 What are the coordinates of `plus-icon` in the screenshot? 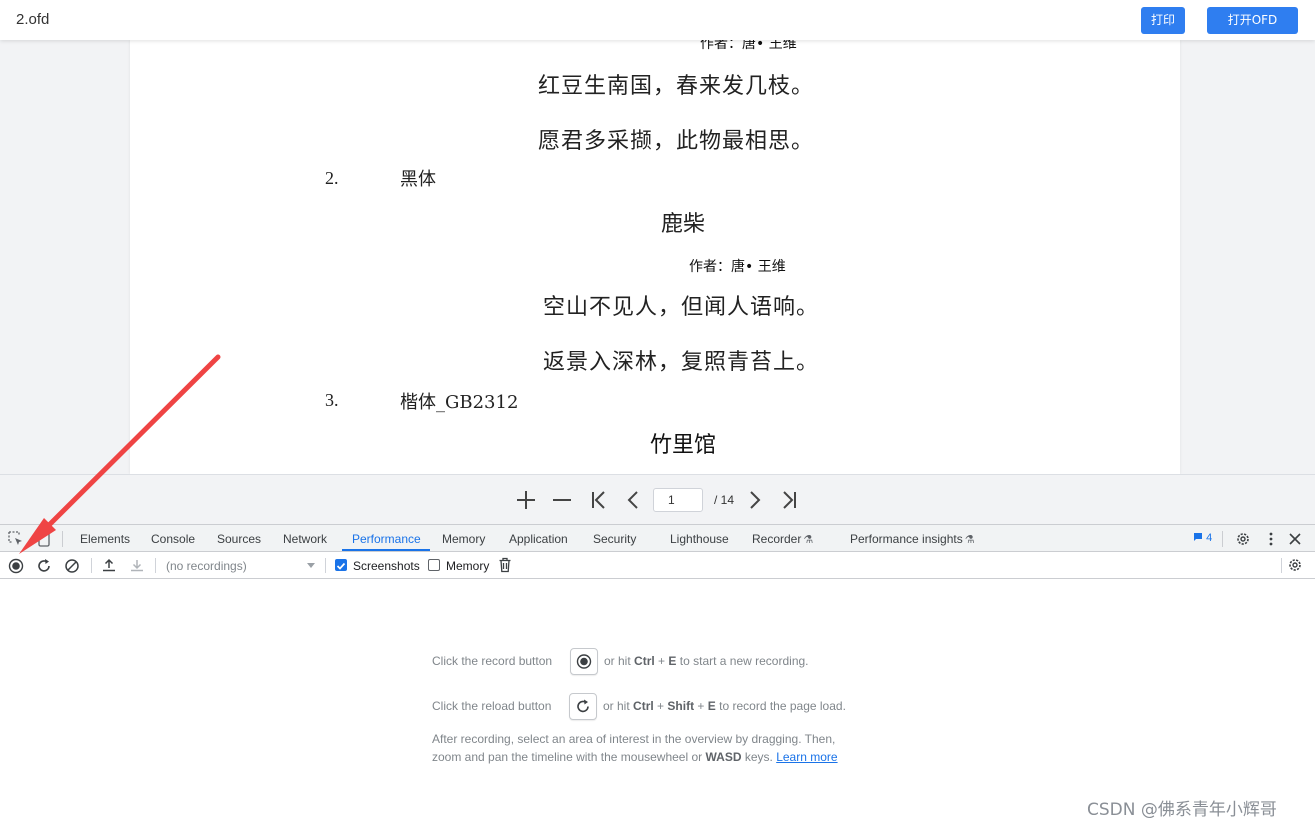 It's located at (526, 500).